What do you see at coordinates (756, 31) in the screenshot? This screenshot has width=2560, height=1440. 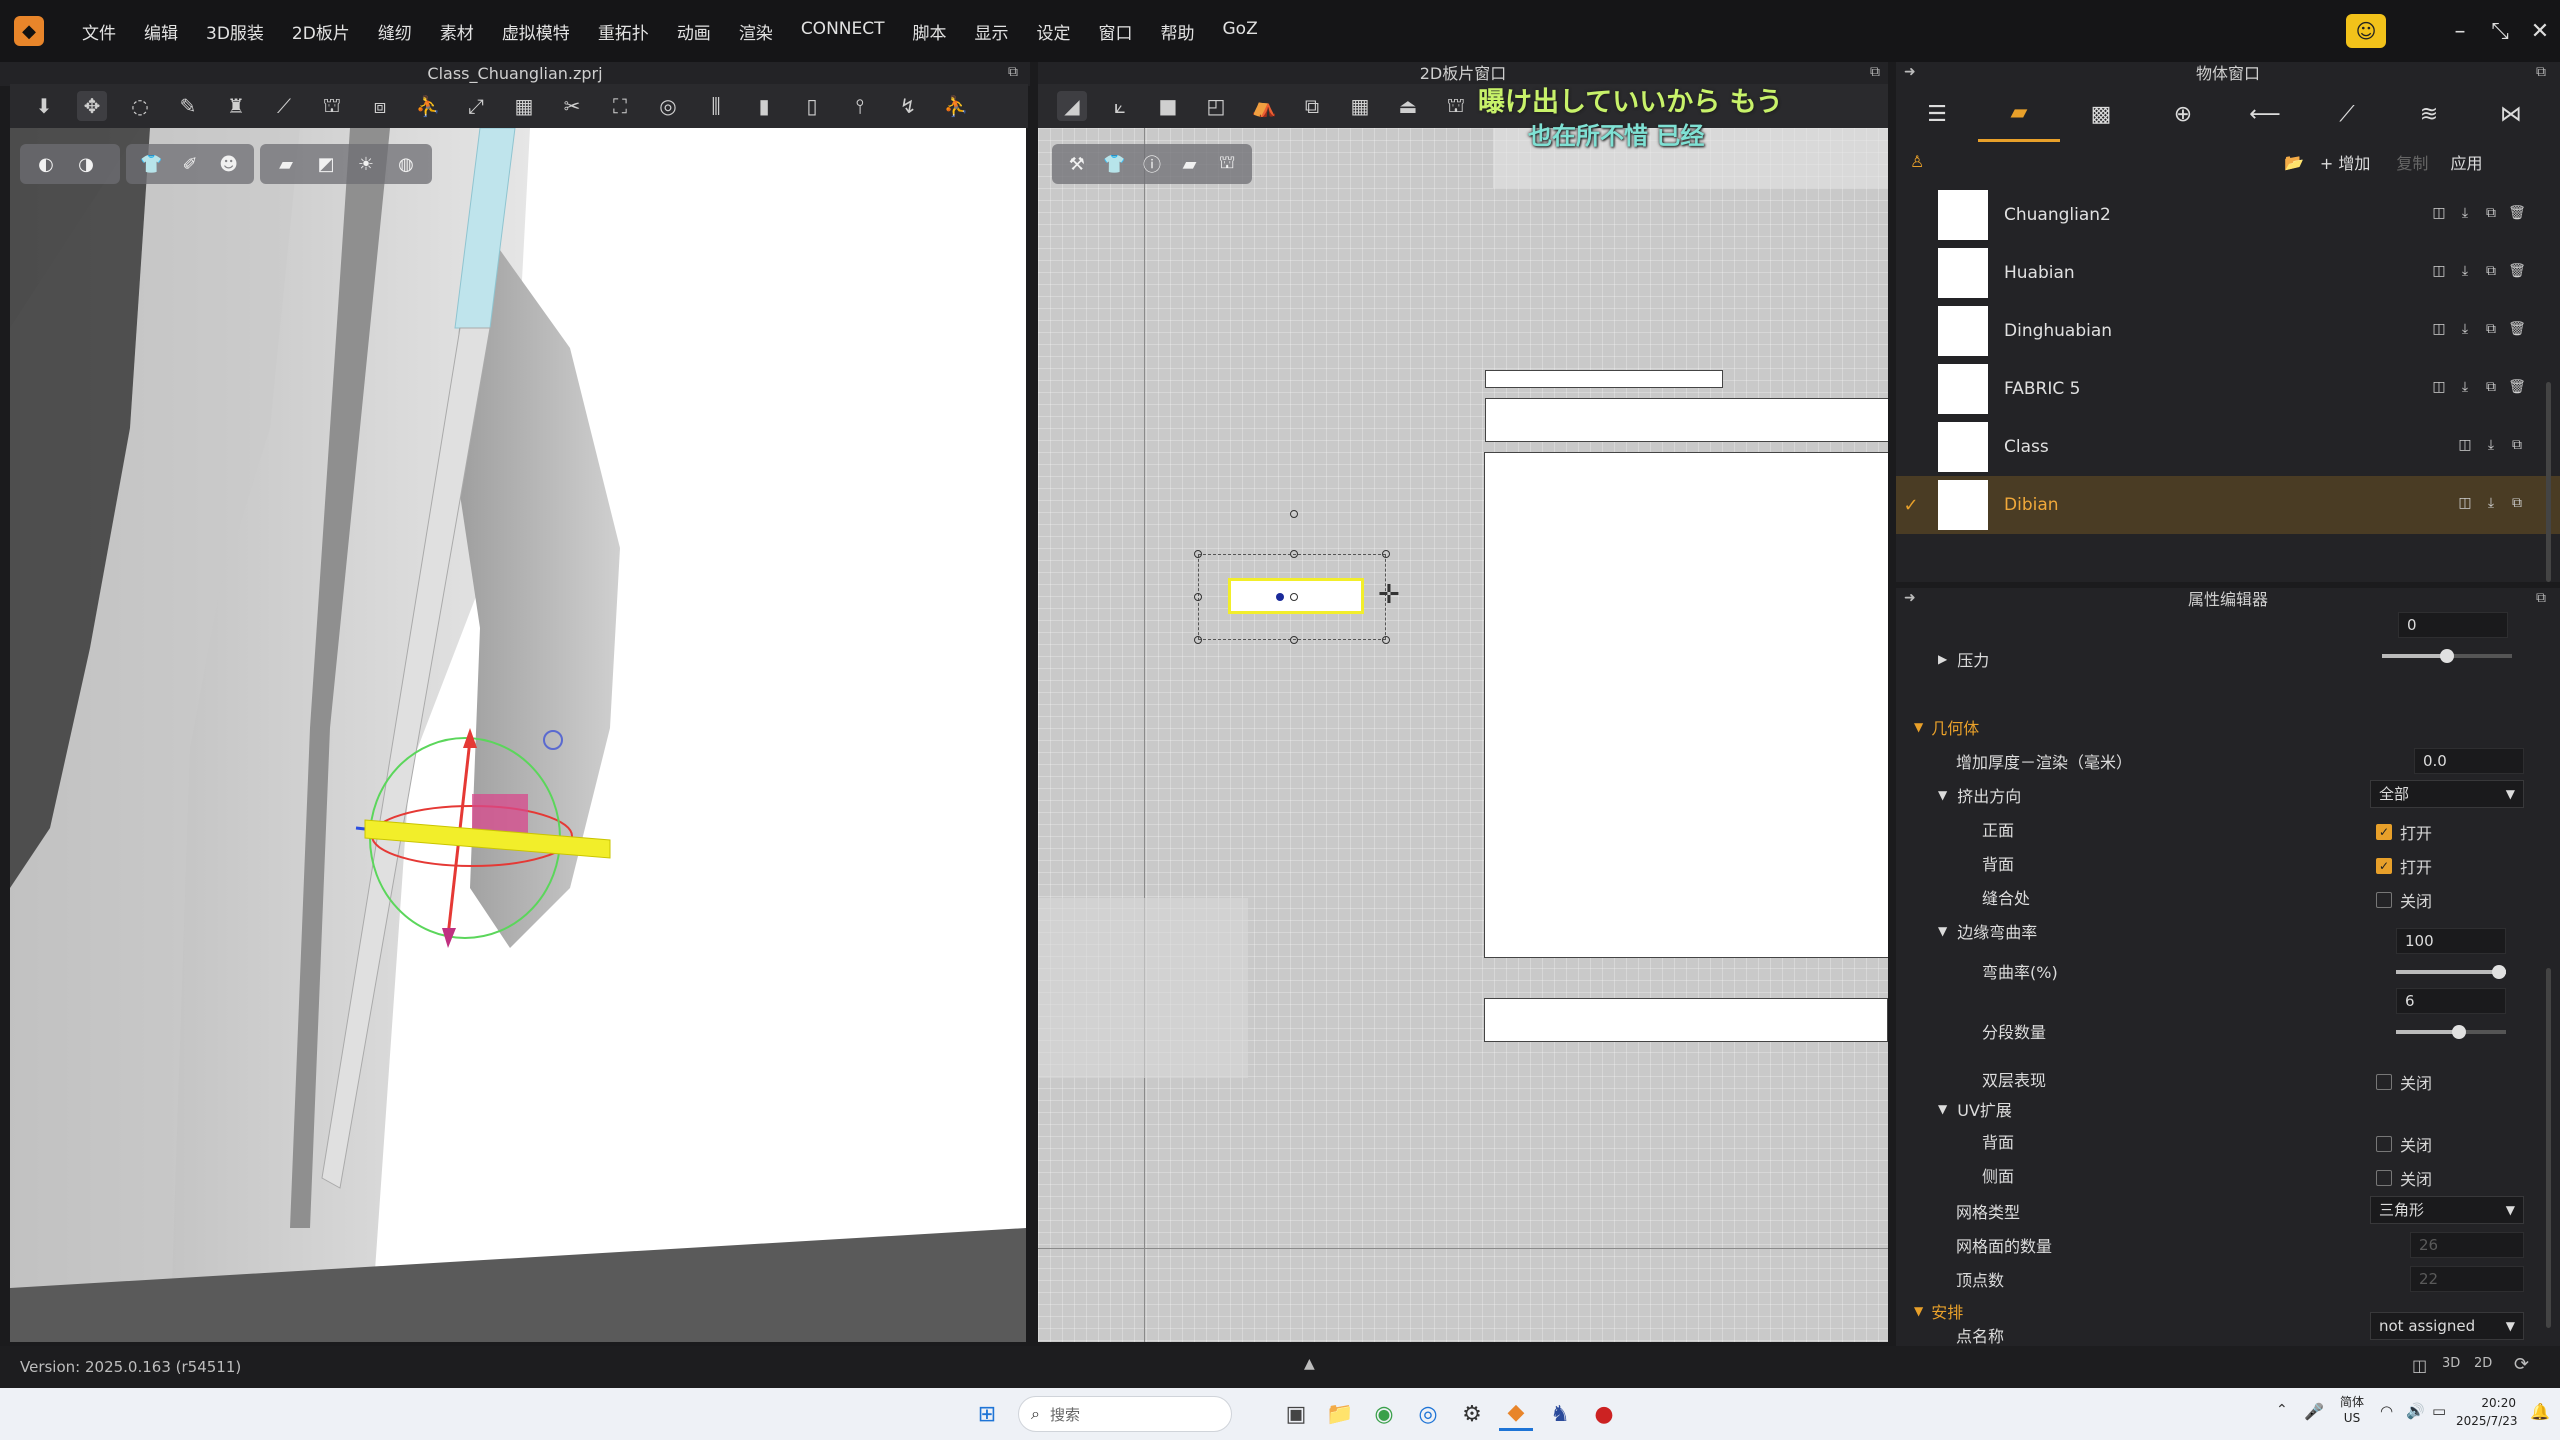 I see `menu-item-9: 渲染` at bounding box center [756, 31].